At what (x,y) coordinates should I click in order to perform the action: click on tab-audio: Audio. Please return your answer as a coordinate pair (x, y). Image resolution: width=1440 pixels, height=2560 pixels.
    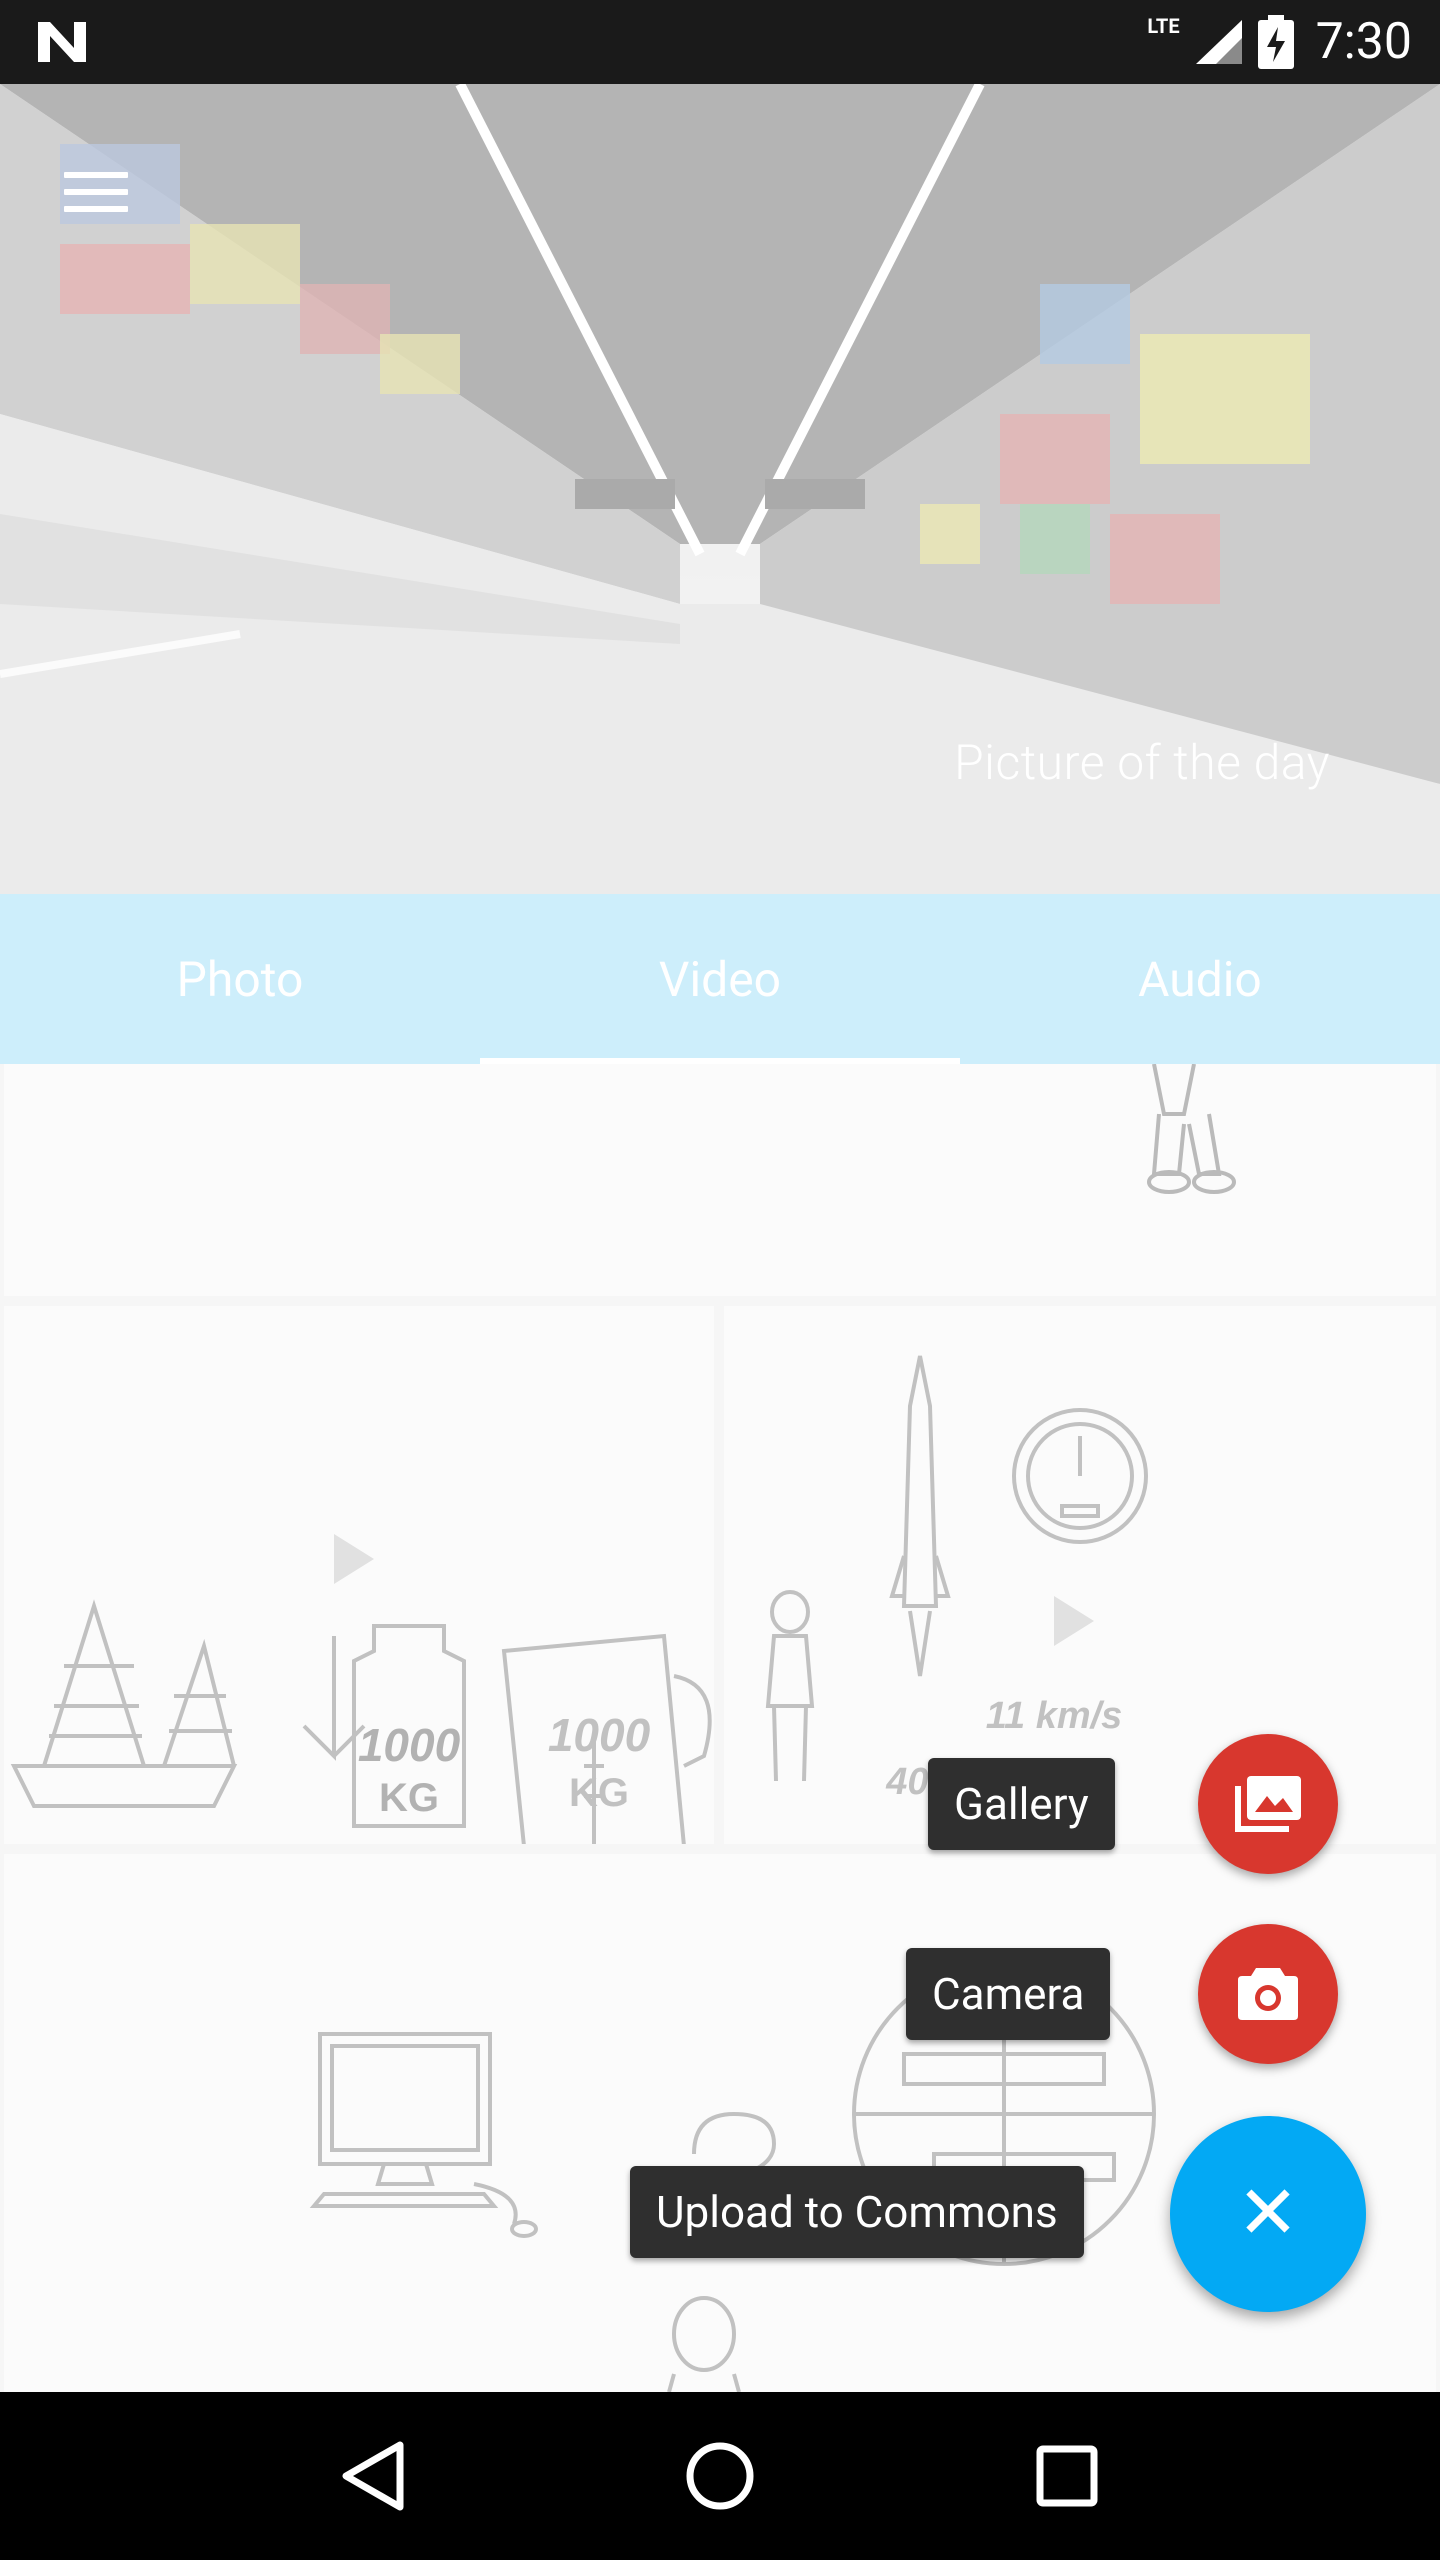
    Looking at the image, I should click on (1200, 979).